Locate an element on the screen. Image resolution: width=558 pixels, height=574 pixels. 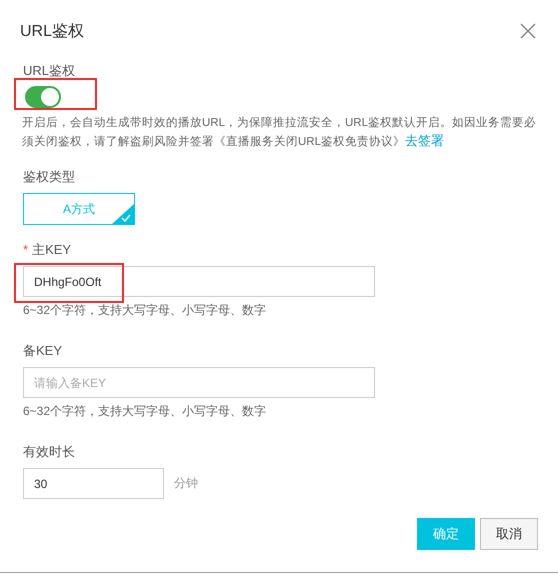
field-label: URL鉴权 is located at coordinates (49, 71).